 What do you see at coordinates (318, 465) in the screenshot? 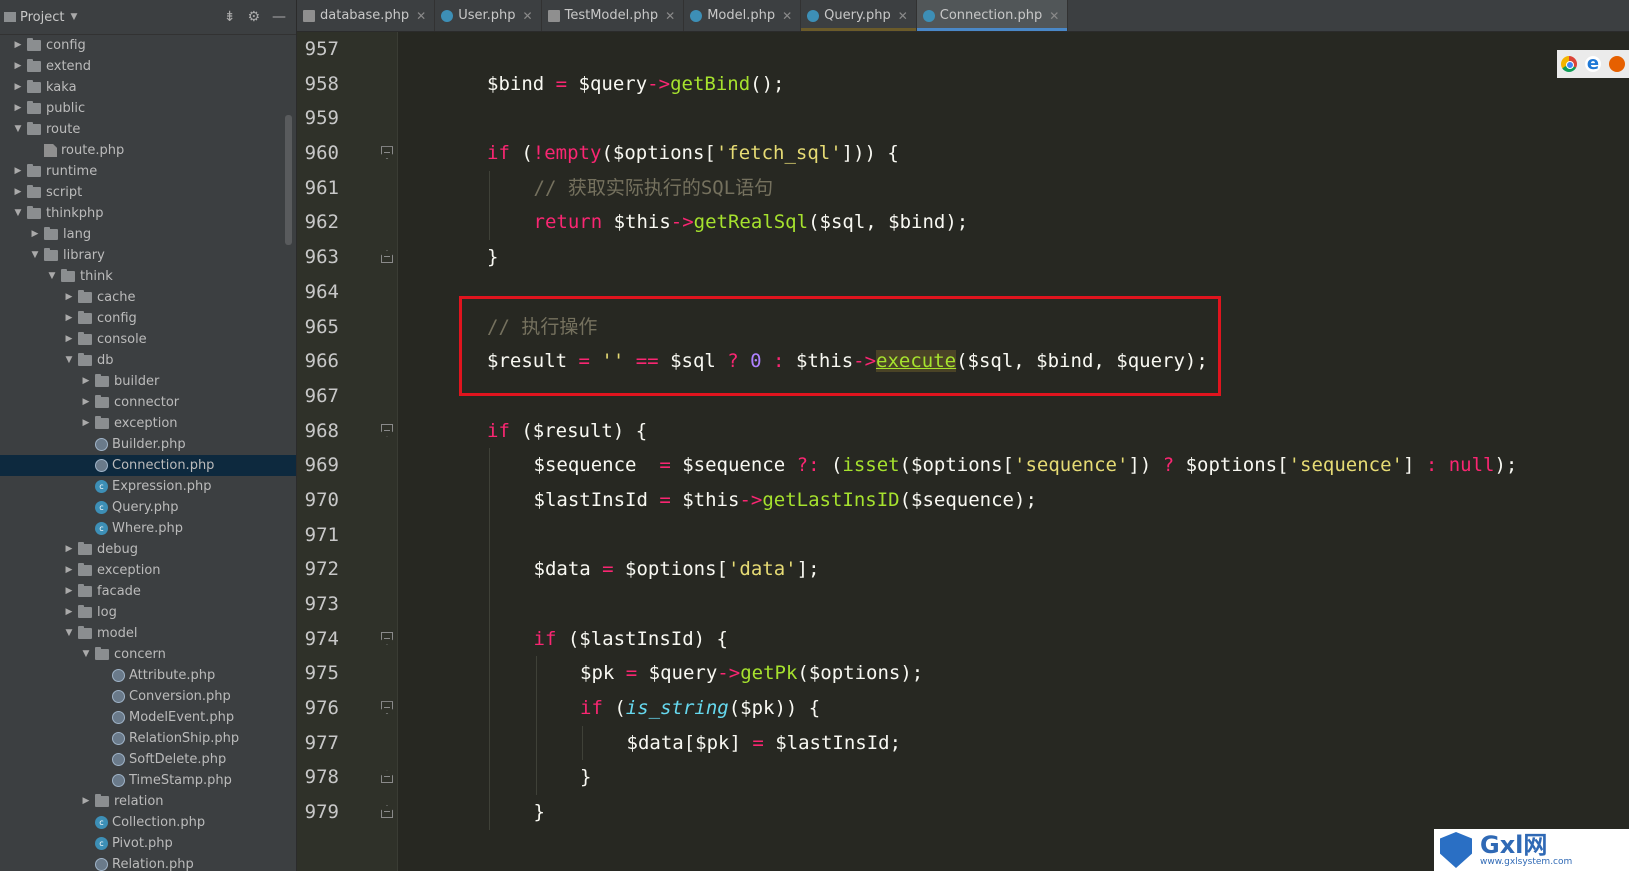
I see `line-number: 969` at bounding box center [318, 465].